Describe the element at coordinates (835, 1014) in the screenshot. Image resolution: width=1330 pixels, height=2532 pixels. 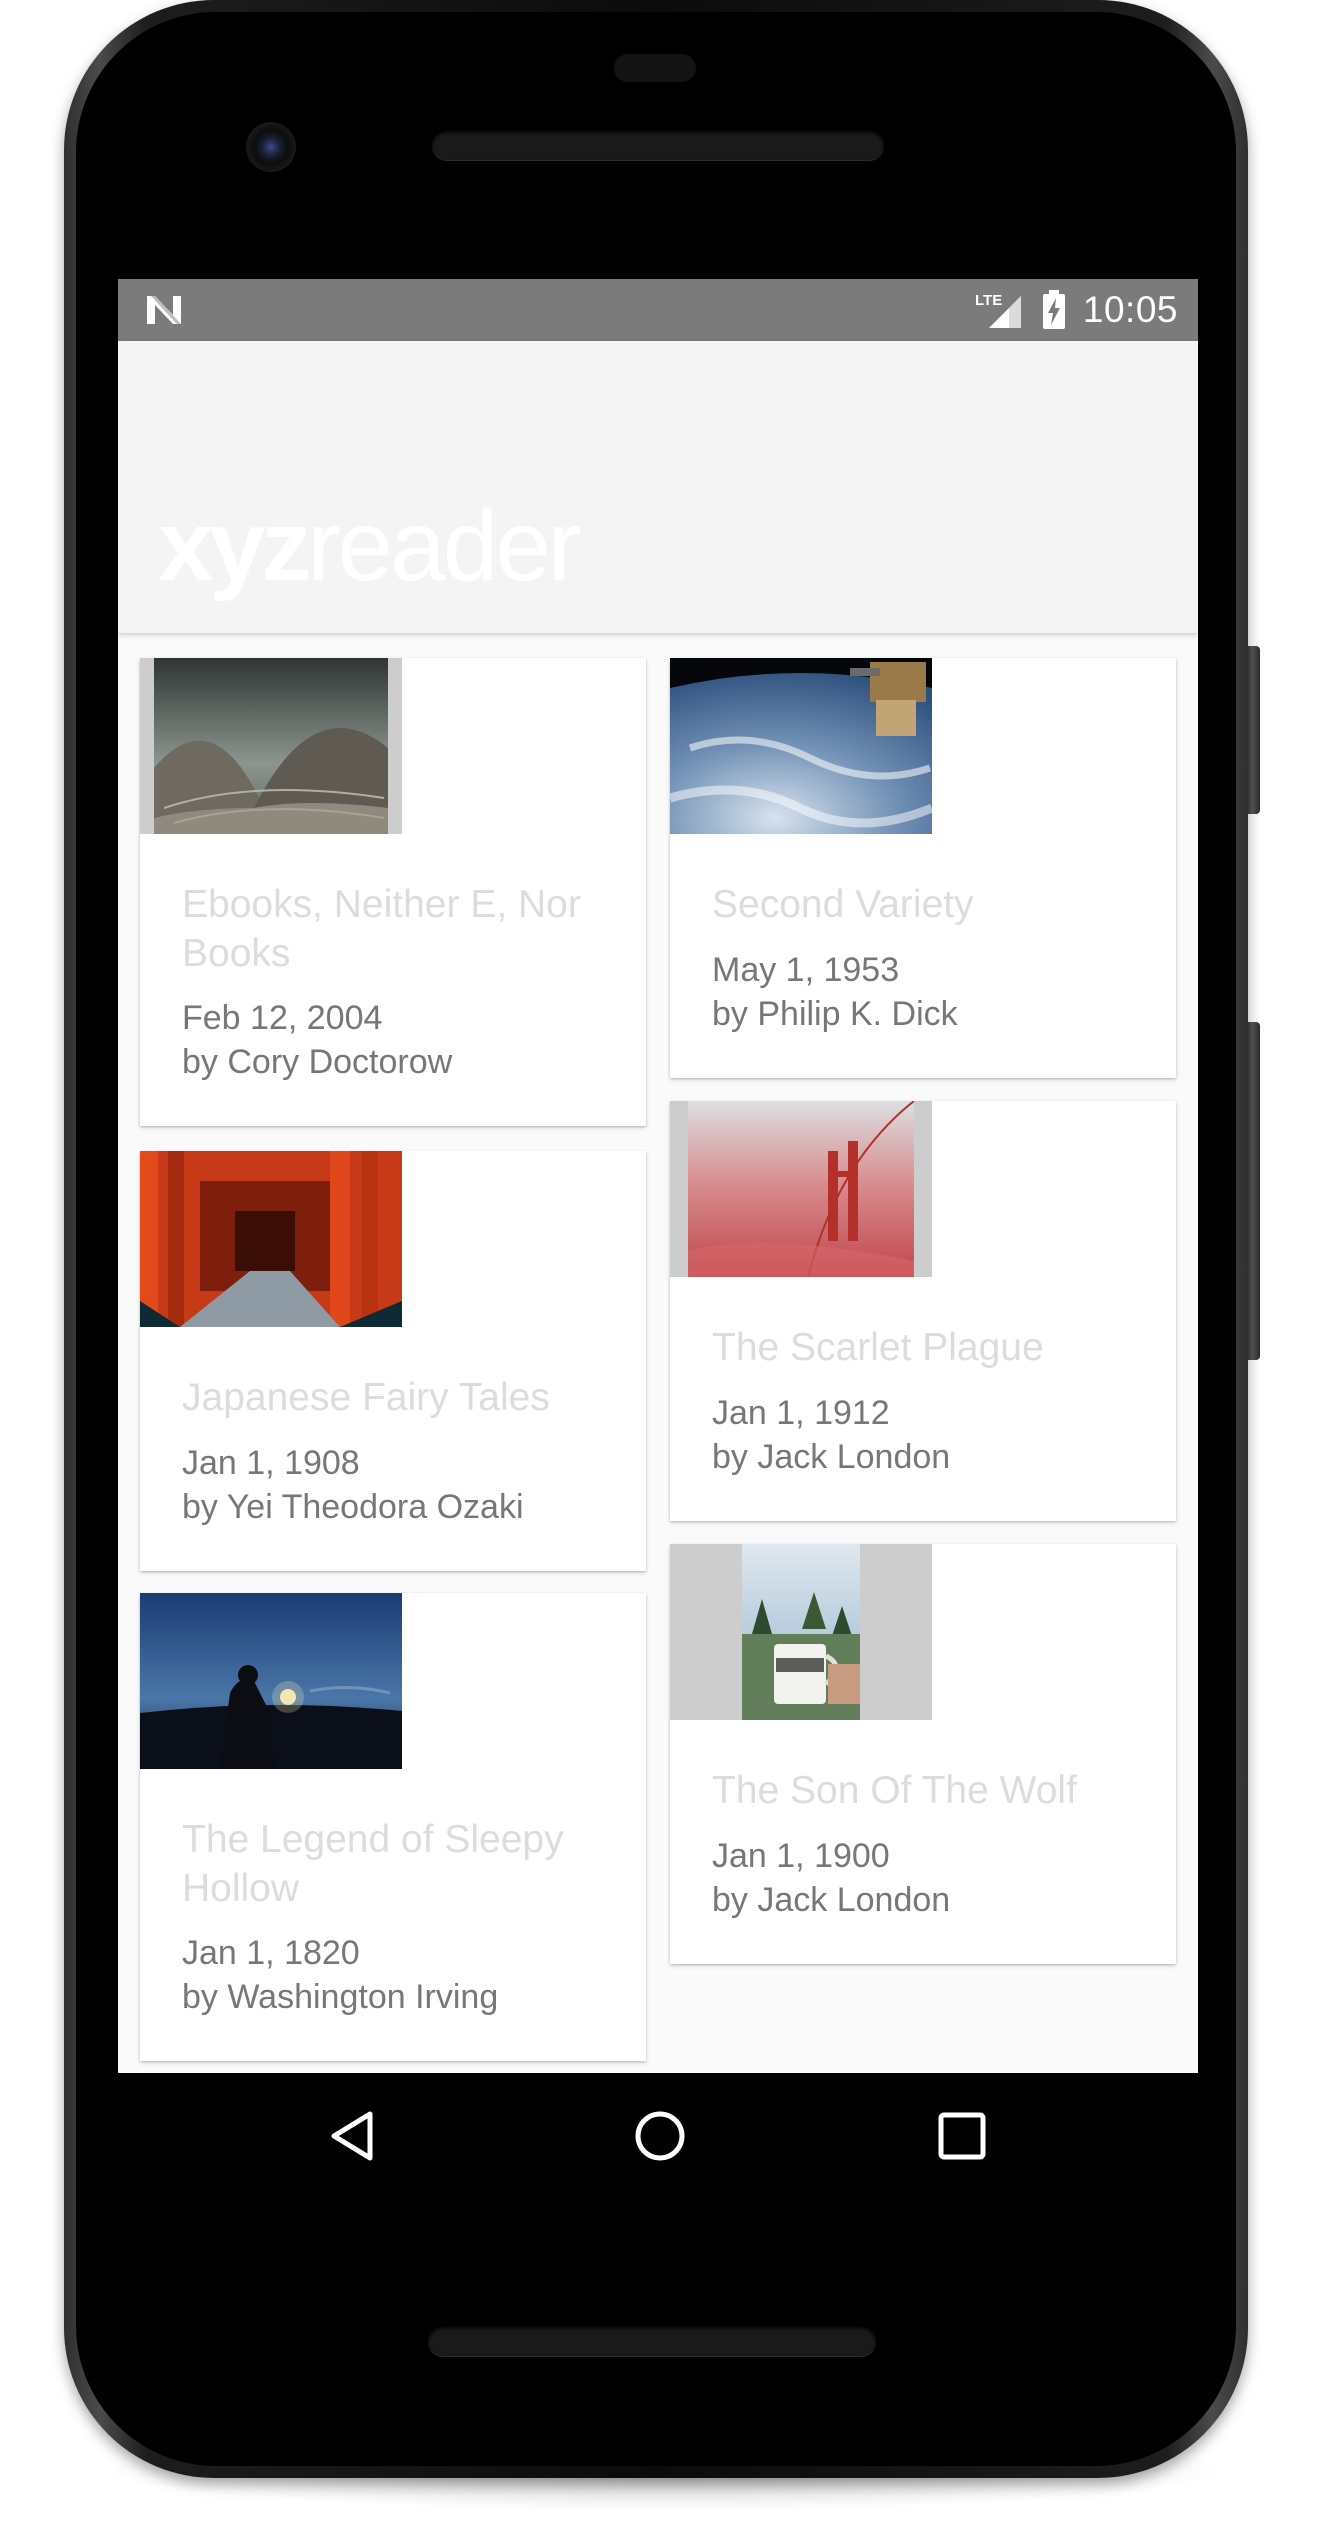
I see `article-author: by Philip K. Dick` at that location.